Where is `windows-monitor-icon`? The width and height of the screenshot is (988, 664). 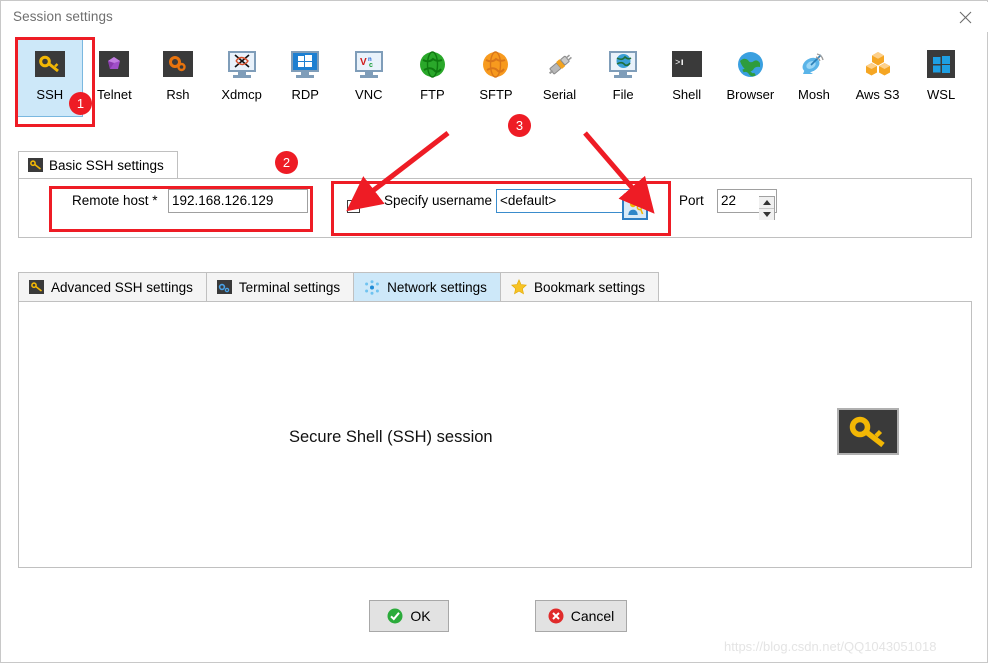 windows-monitor-icon is located at coordinates (305, 64).